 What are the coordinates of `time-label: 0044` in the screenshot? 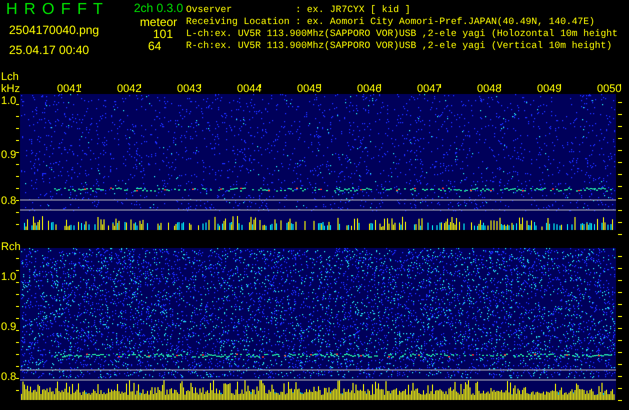 It's located at (249, 89).